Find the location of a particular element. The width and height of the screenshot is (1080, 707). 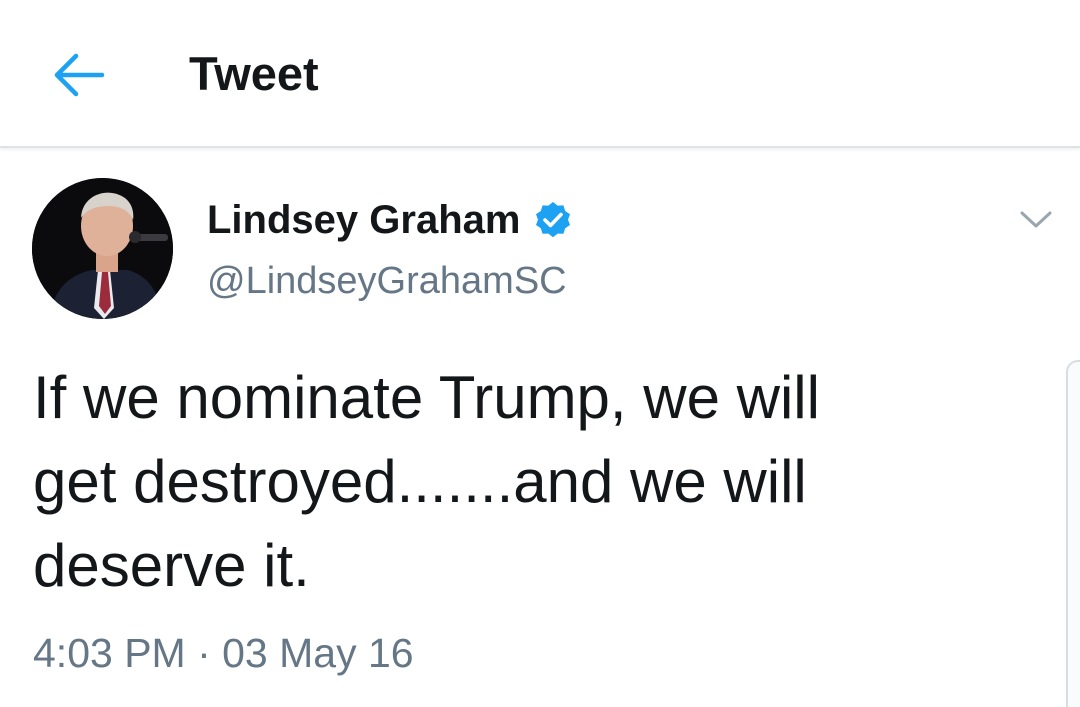

author-name-row: Lindsey Graham is located at coordinates (390, 220).